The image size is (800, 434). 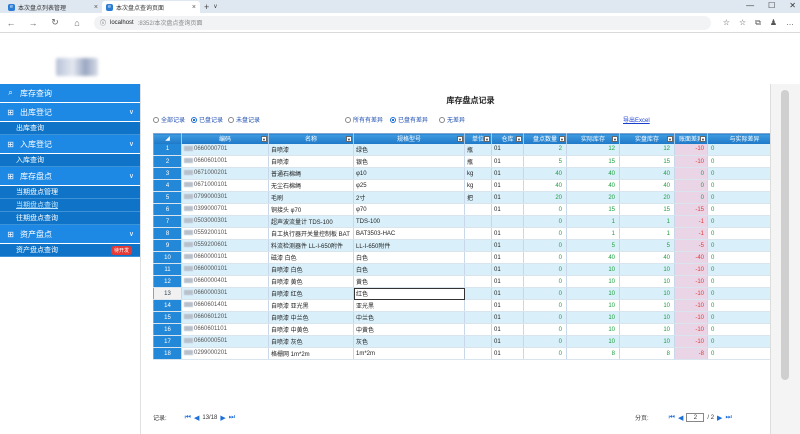 What do you see at coordinates (467, 221) in the screenshot?
I see `table-row: 7 0503000301 超声波流量计 TDS-100 TDS-100 0 1 1 -1 0` at bounding box center [467, 221].